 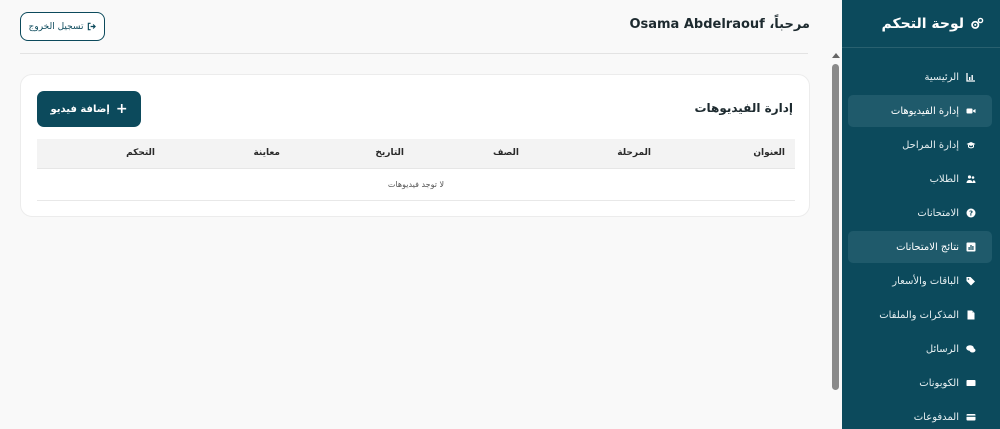 I want to click on sidebar-item-payments: المدفوعات, so click(x=920, y=415).